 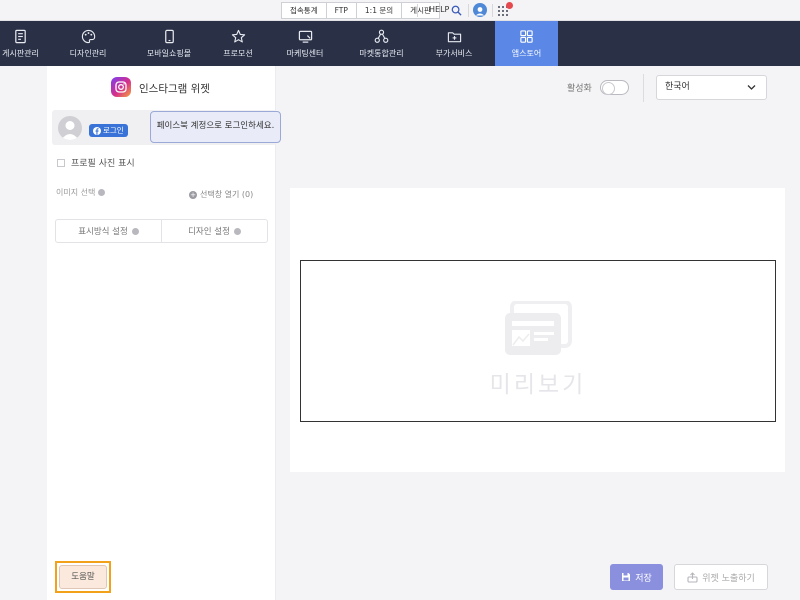 What do you see at coordinates (381, 36) in the screenshot?
I see `network-icon` at bounding box center [381, 36].